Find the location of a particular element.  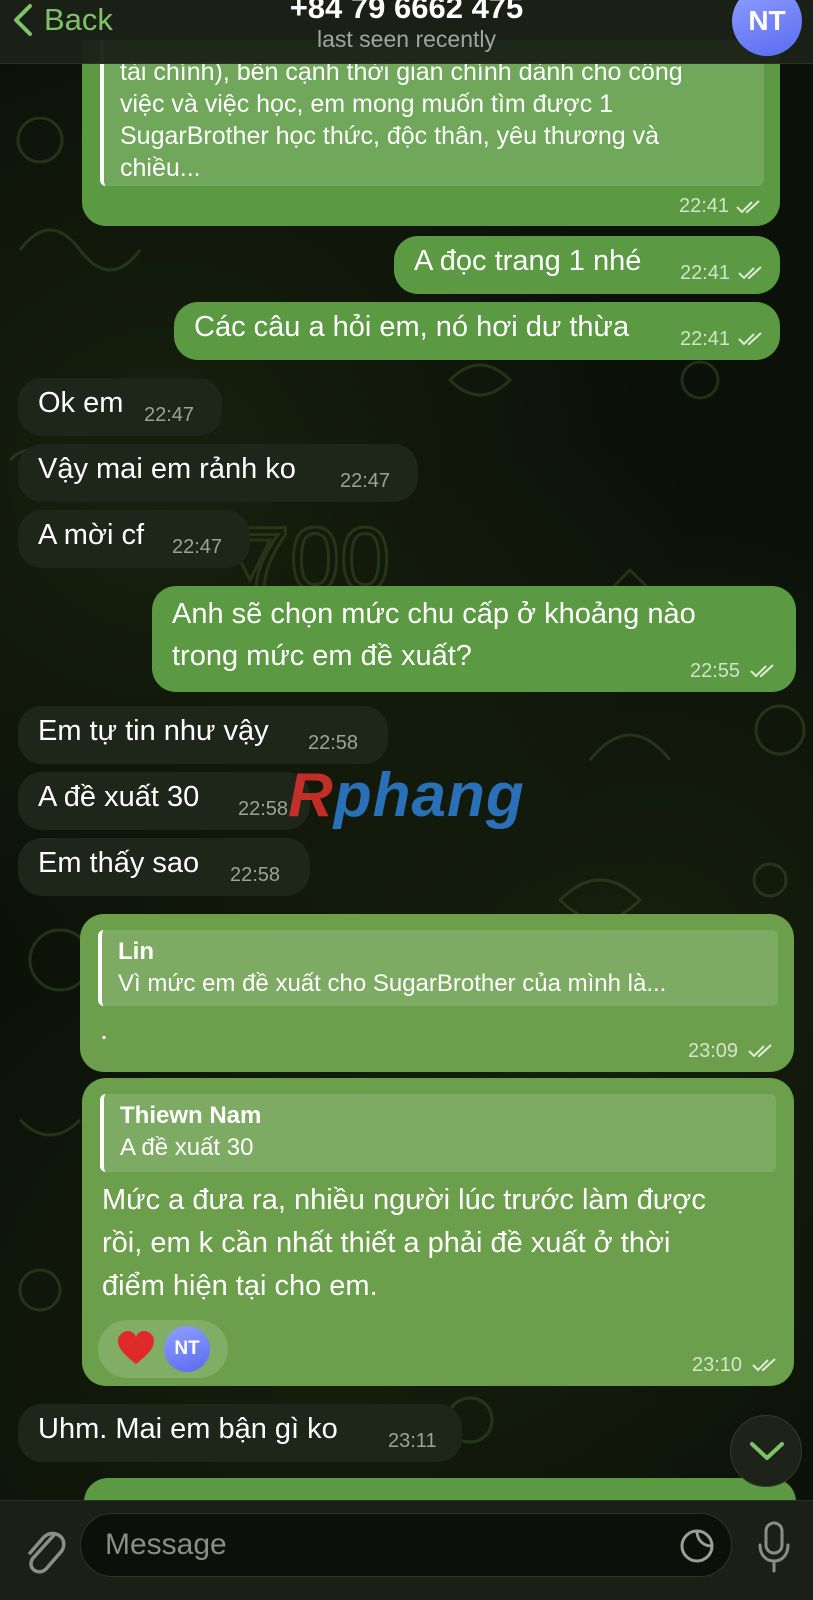

reply-author: Lin is located at coordinates (136, 951).